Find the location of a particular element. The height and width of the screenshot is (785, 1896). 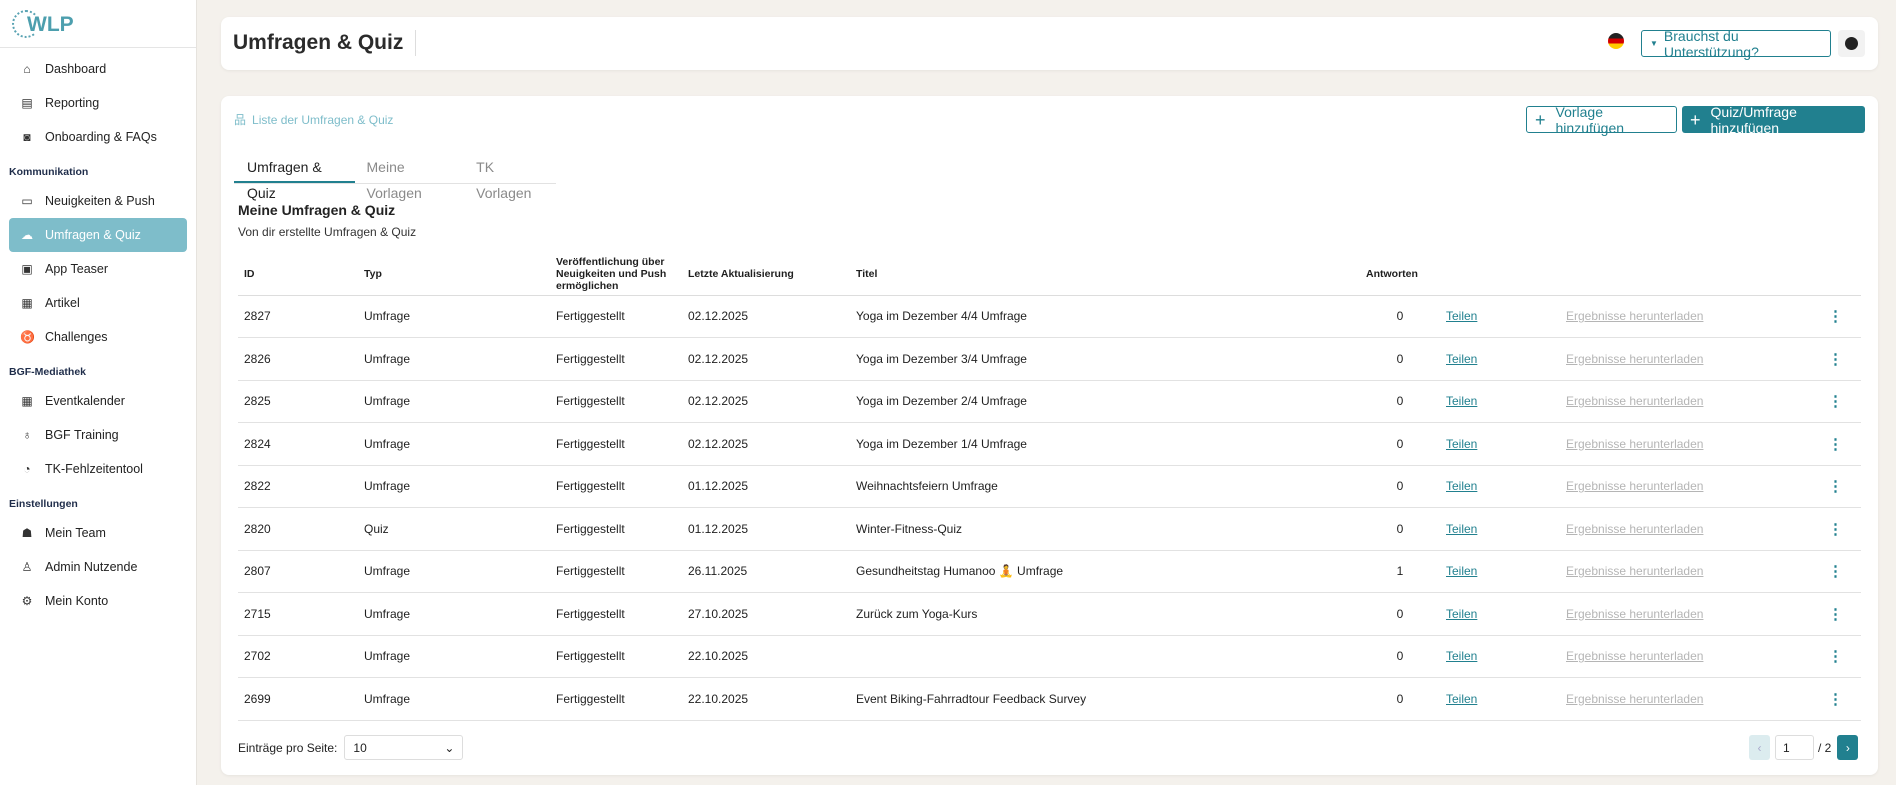

next-page-button: › is located at coordinates (1848, 747).